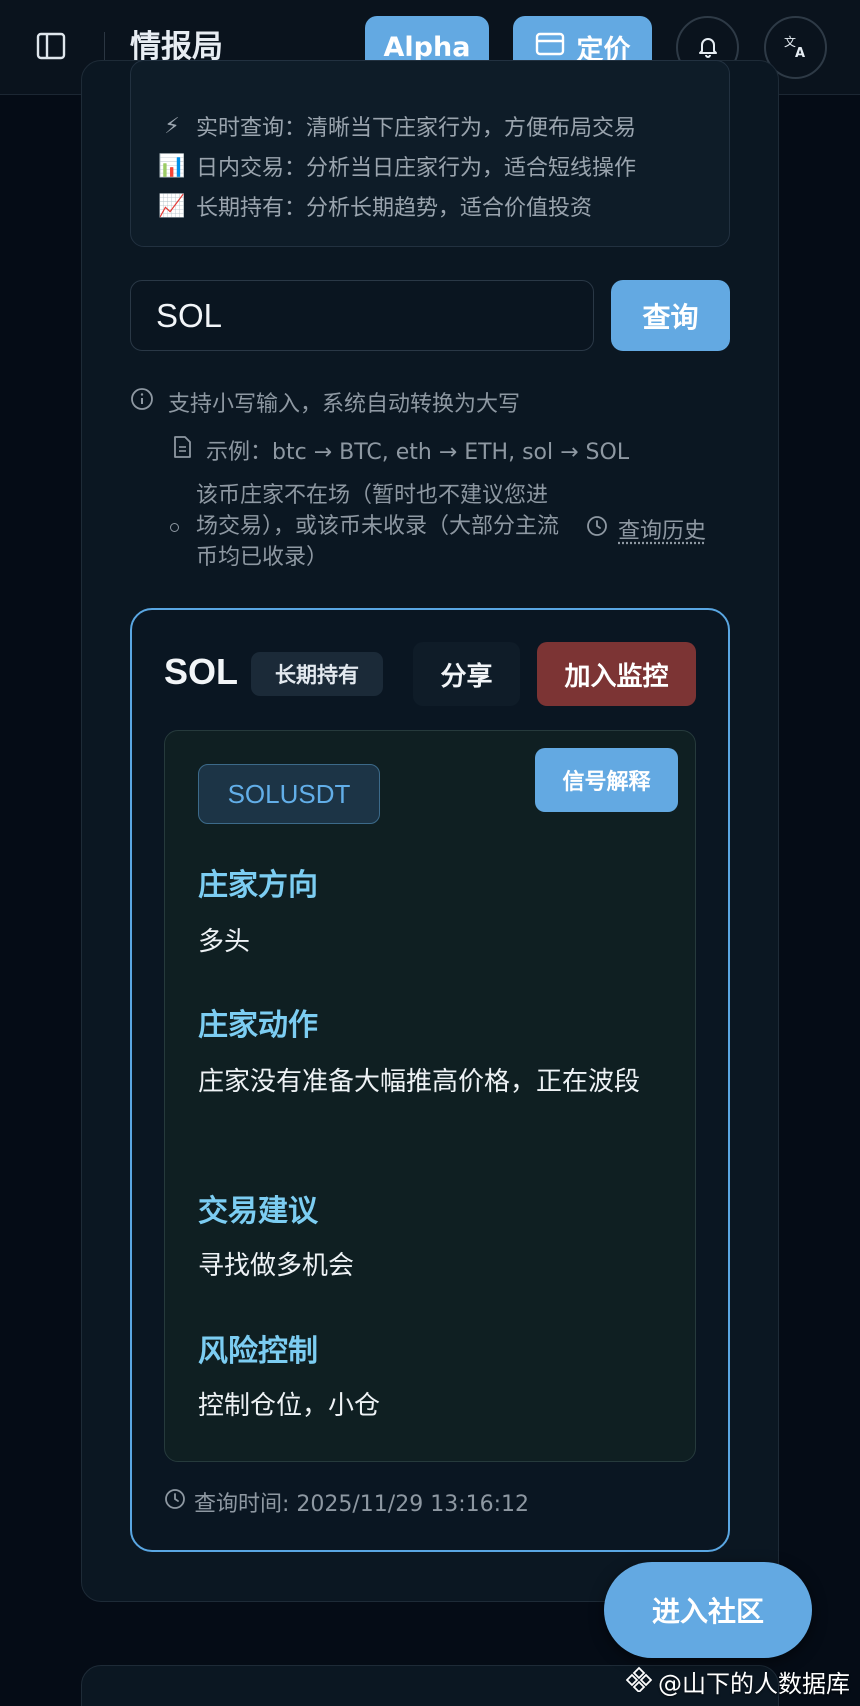 This screenshot has width=860, height=1706. I want to click on mode-tag: 长期持有, so click(317, 674).